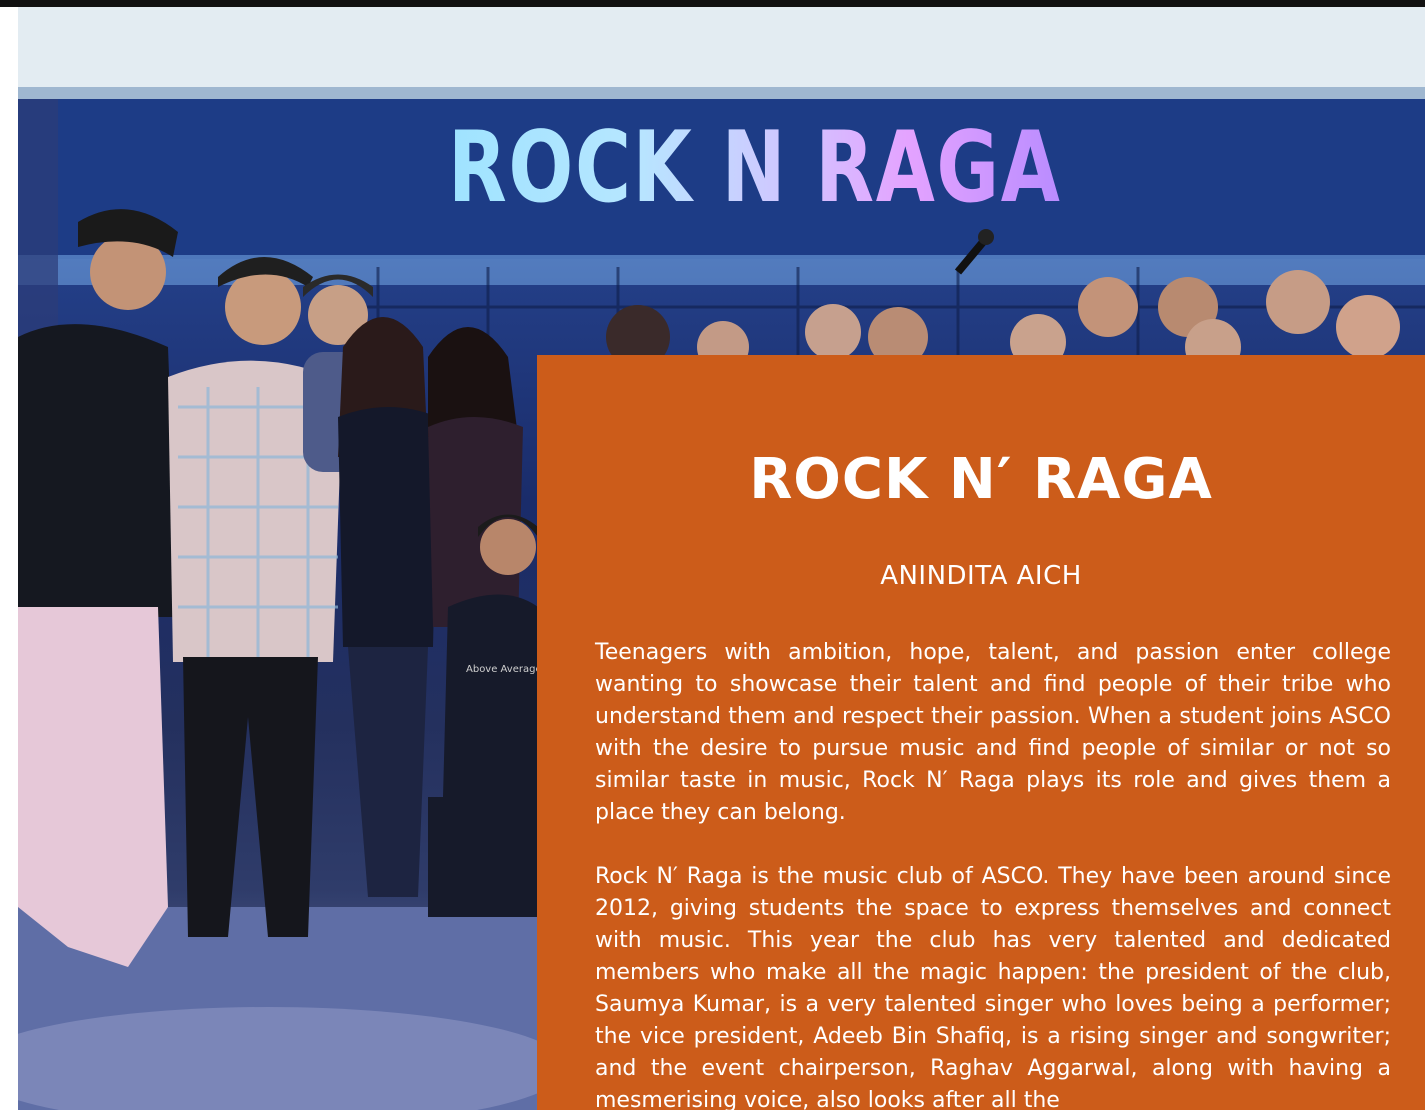 The image size is (1425, 1117). Describe the element at coordinates (755, 168) in the screenshot. I see `banner-sign-text: ROCK N RAGA` at that location.